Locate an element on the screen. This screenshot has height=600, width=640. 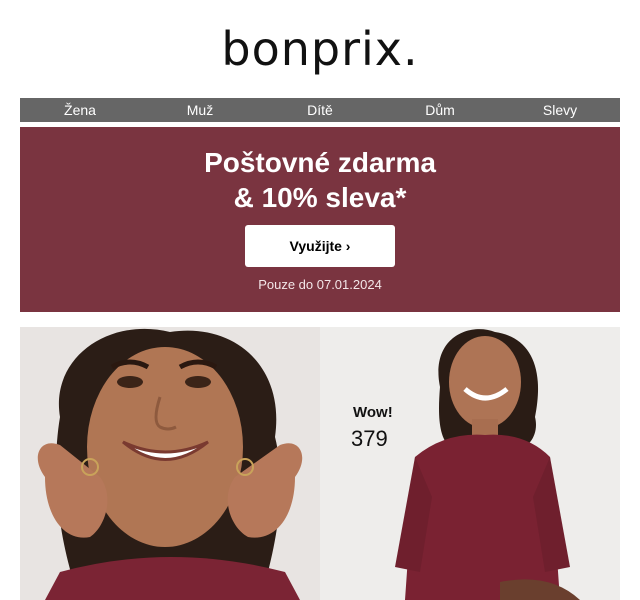
promo-cta-button: Využijte › is located at coordinates (320, 246).